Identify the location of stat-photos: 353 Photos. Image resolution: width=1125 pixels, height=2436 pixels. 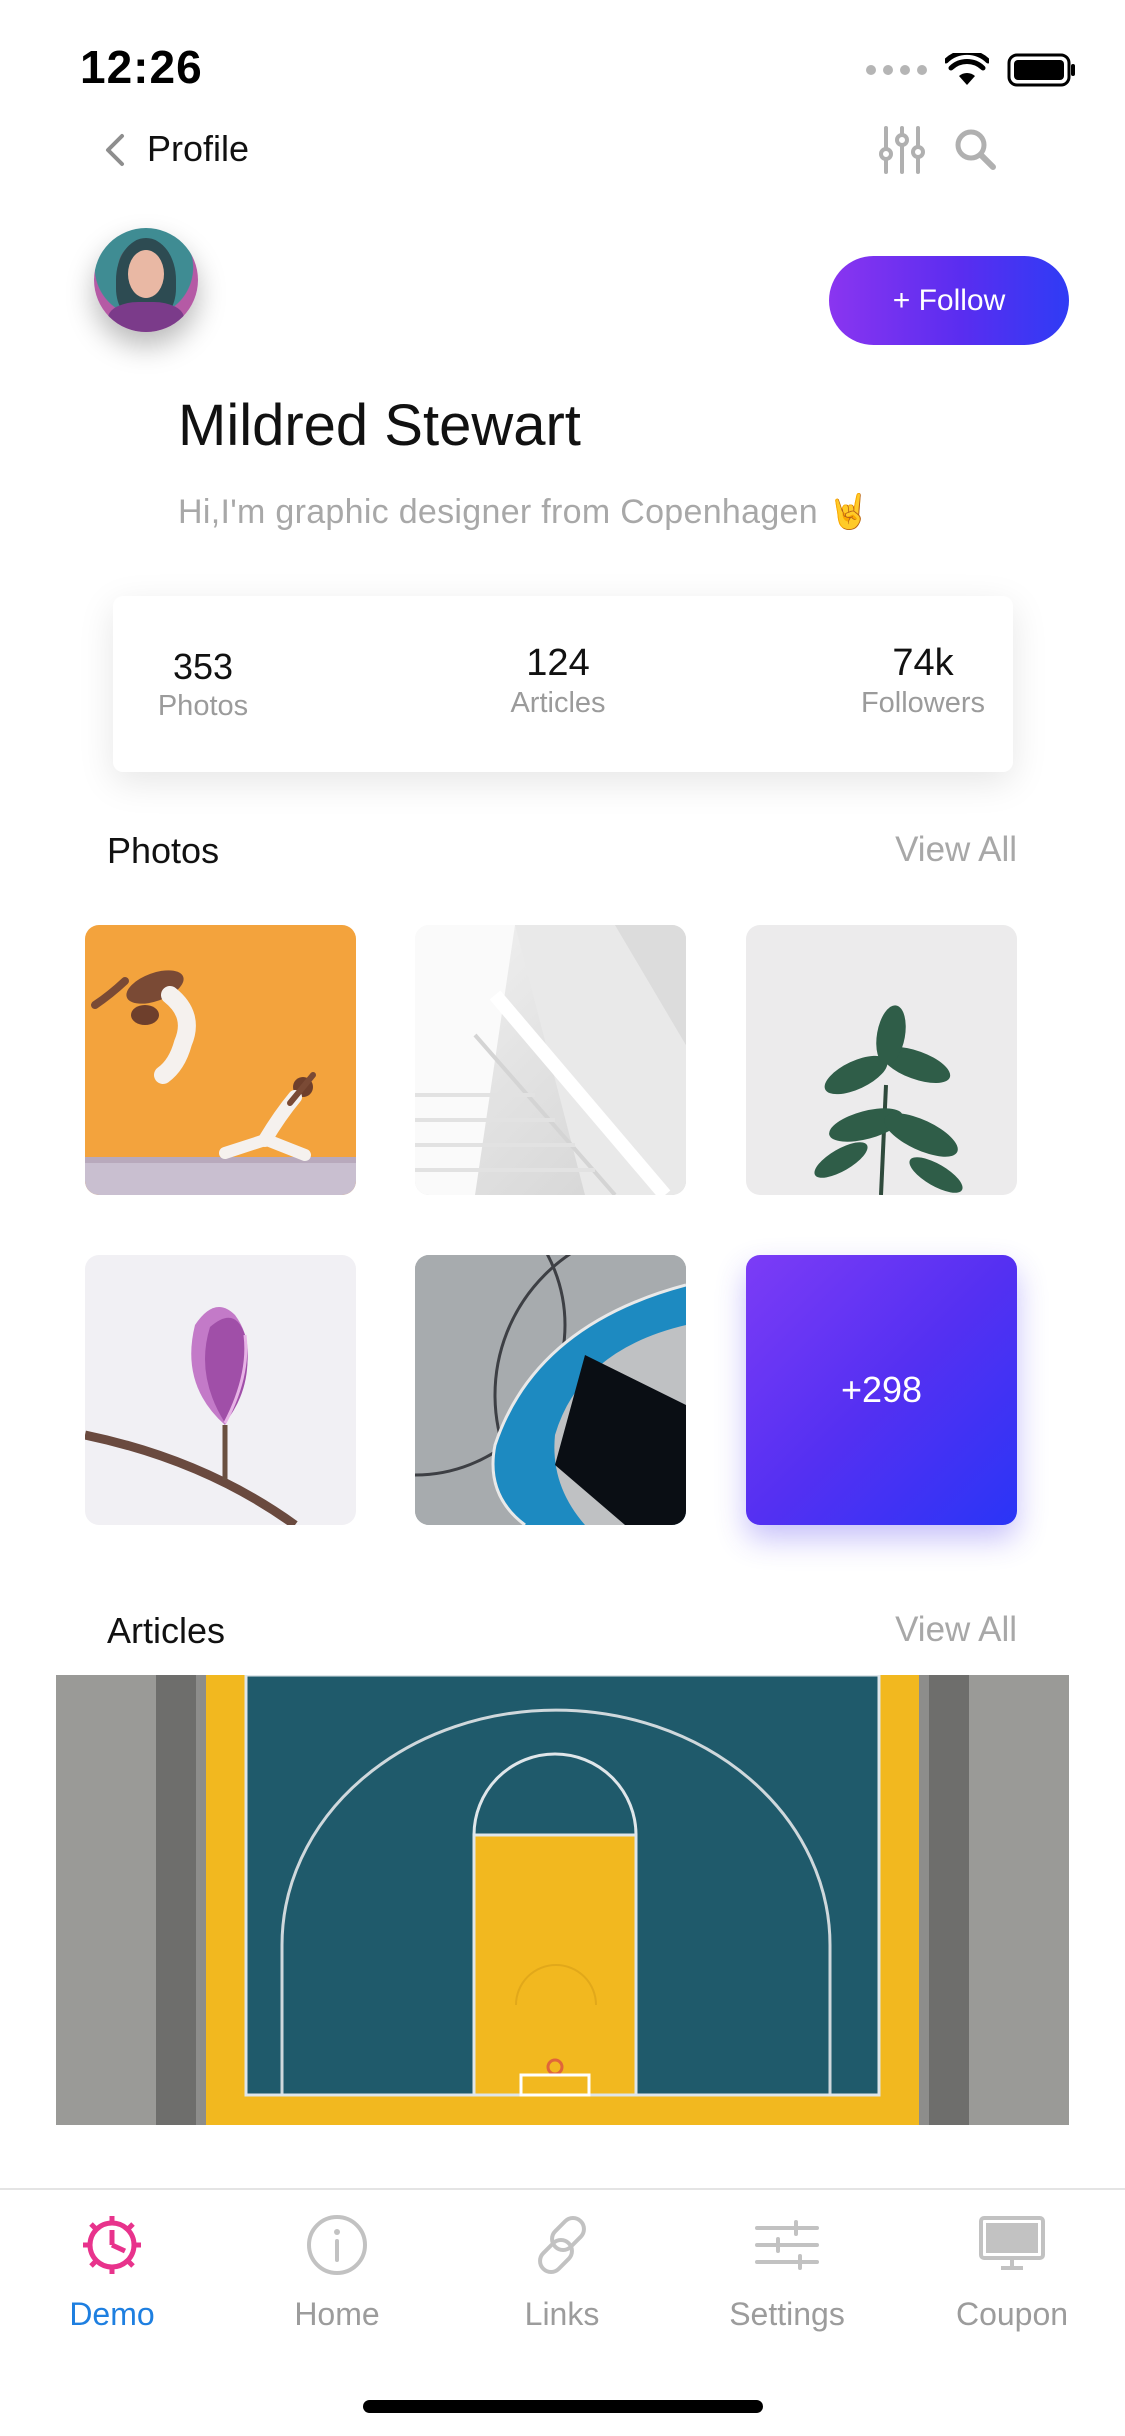
(203, 684).